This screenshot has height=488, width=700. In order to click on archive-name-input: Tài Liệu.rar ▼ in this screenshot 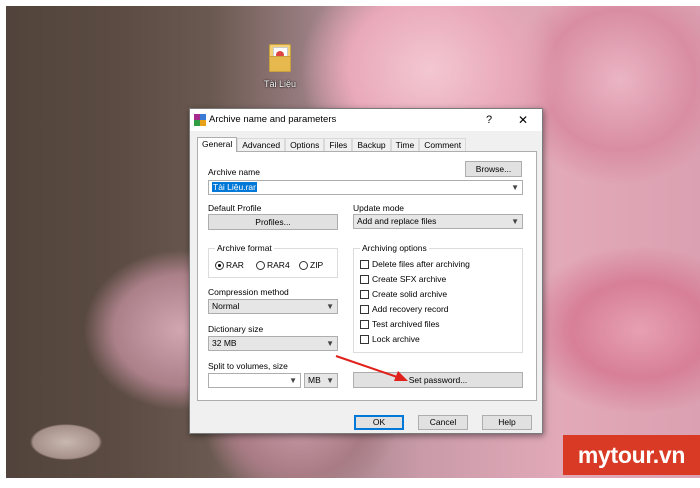, I will do `click(365, 187)`.